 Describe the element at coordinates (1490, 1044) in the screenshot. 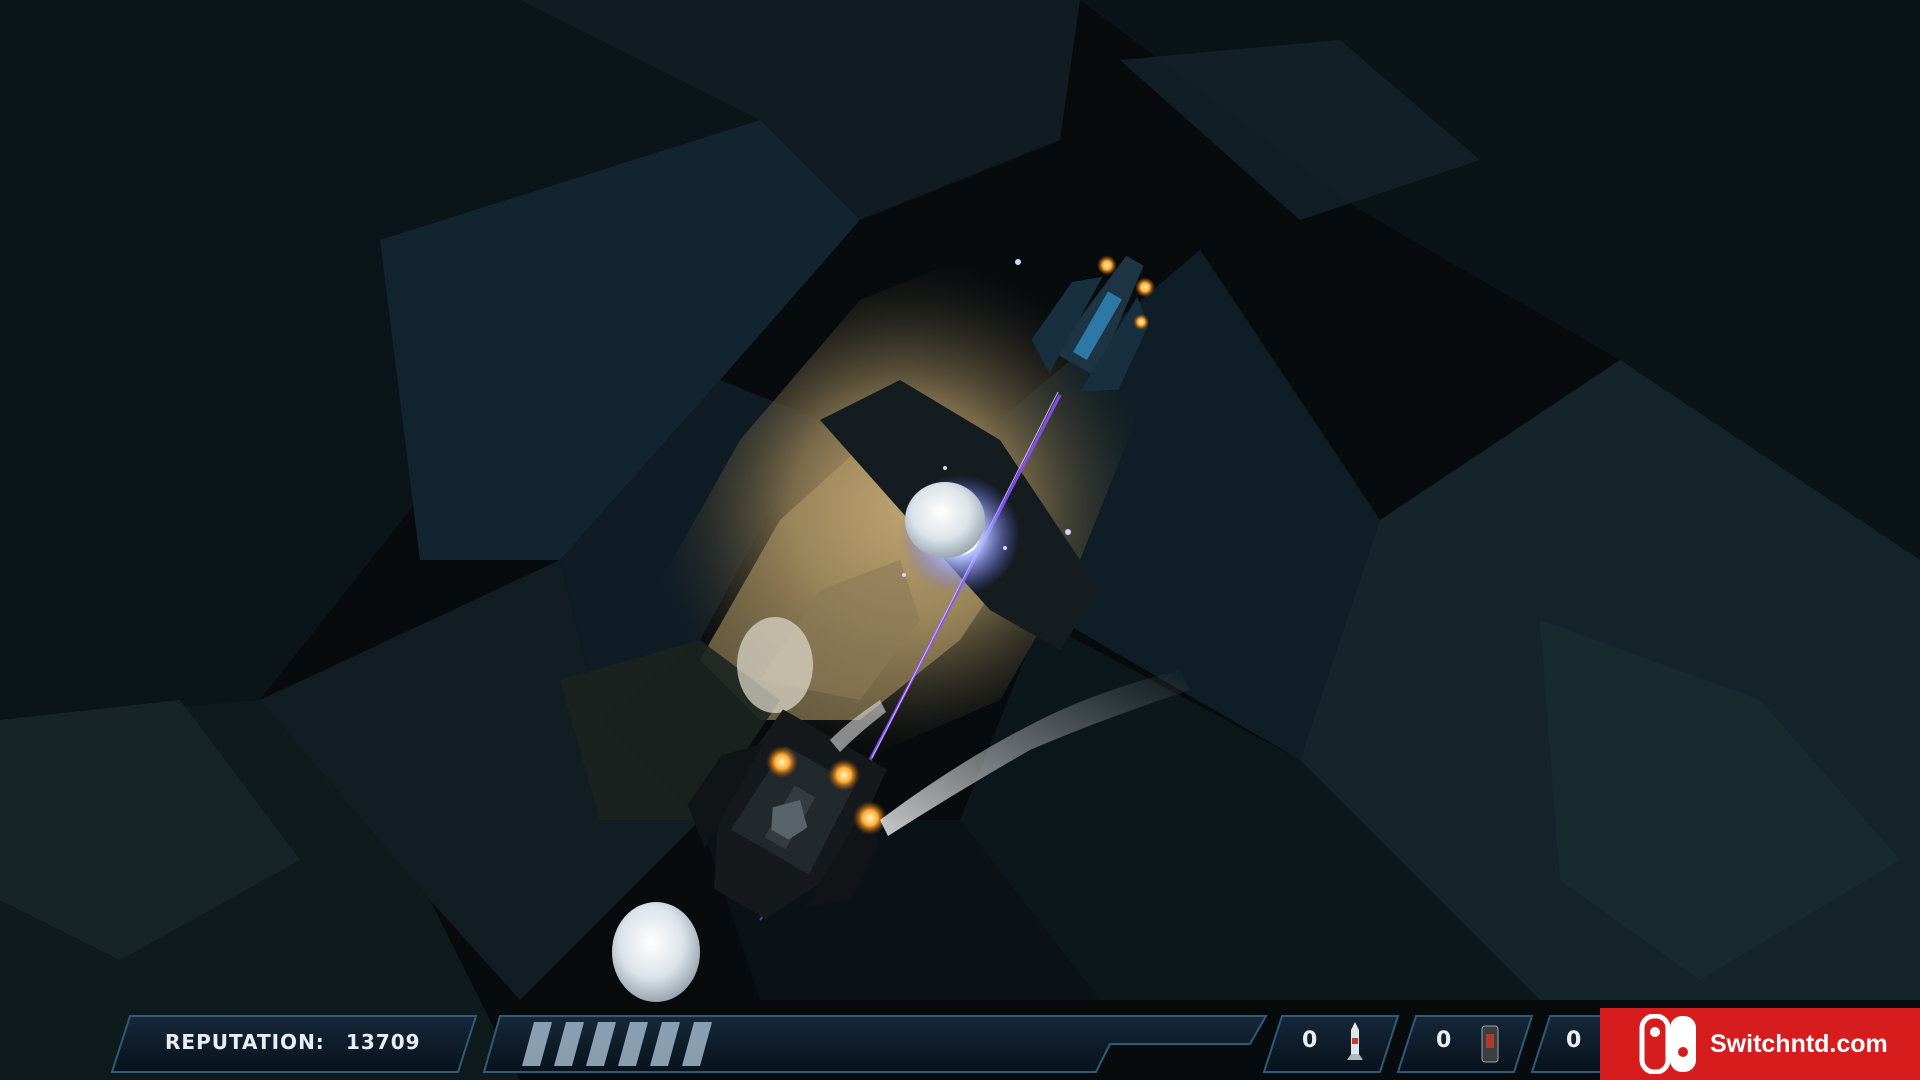

I see `mine-icon` at that location.